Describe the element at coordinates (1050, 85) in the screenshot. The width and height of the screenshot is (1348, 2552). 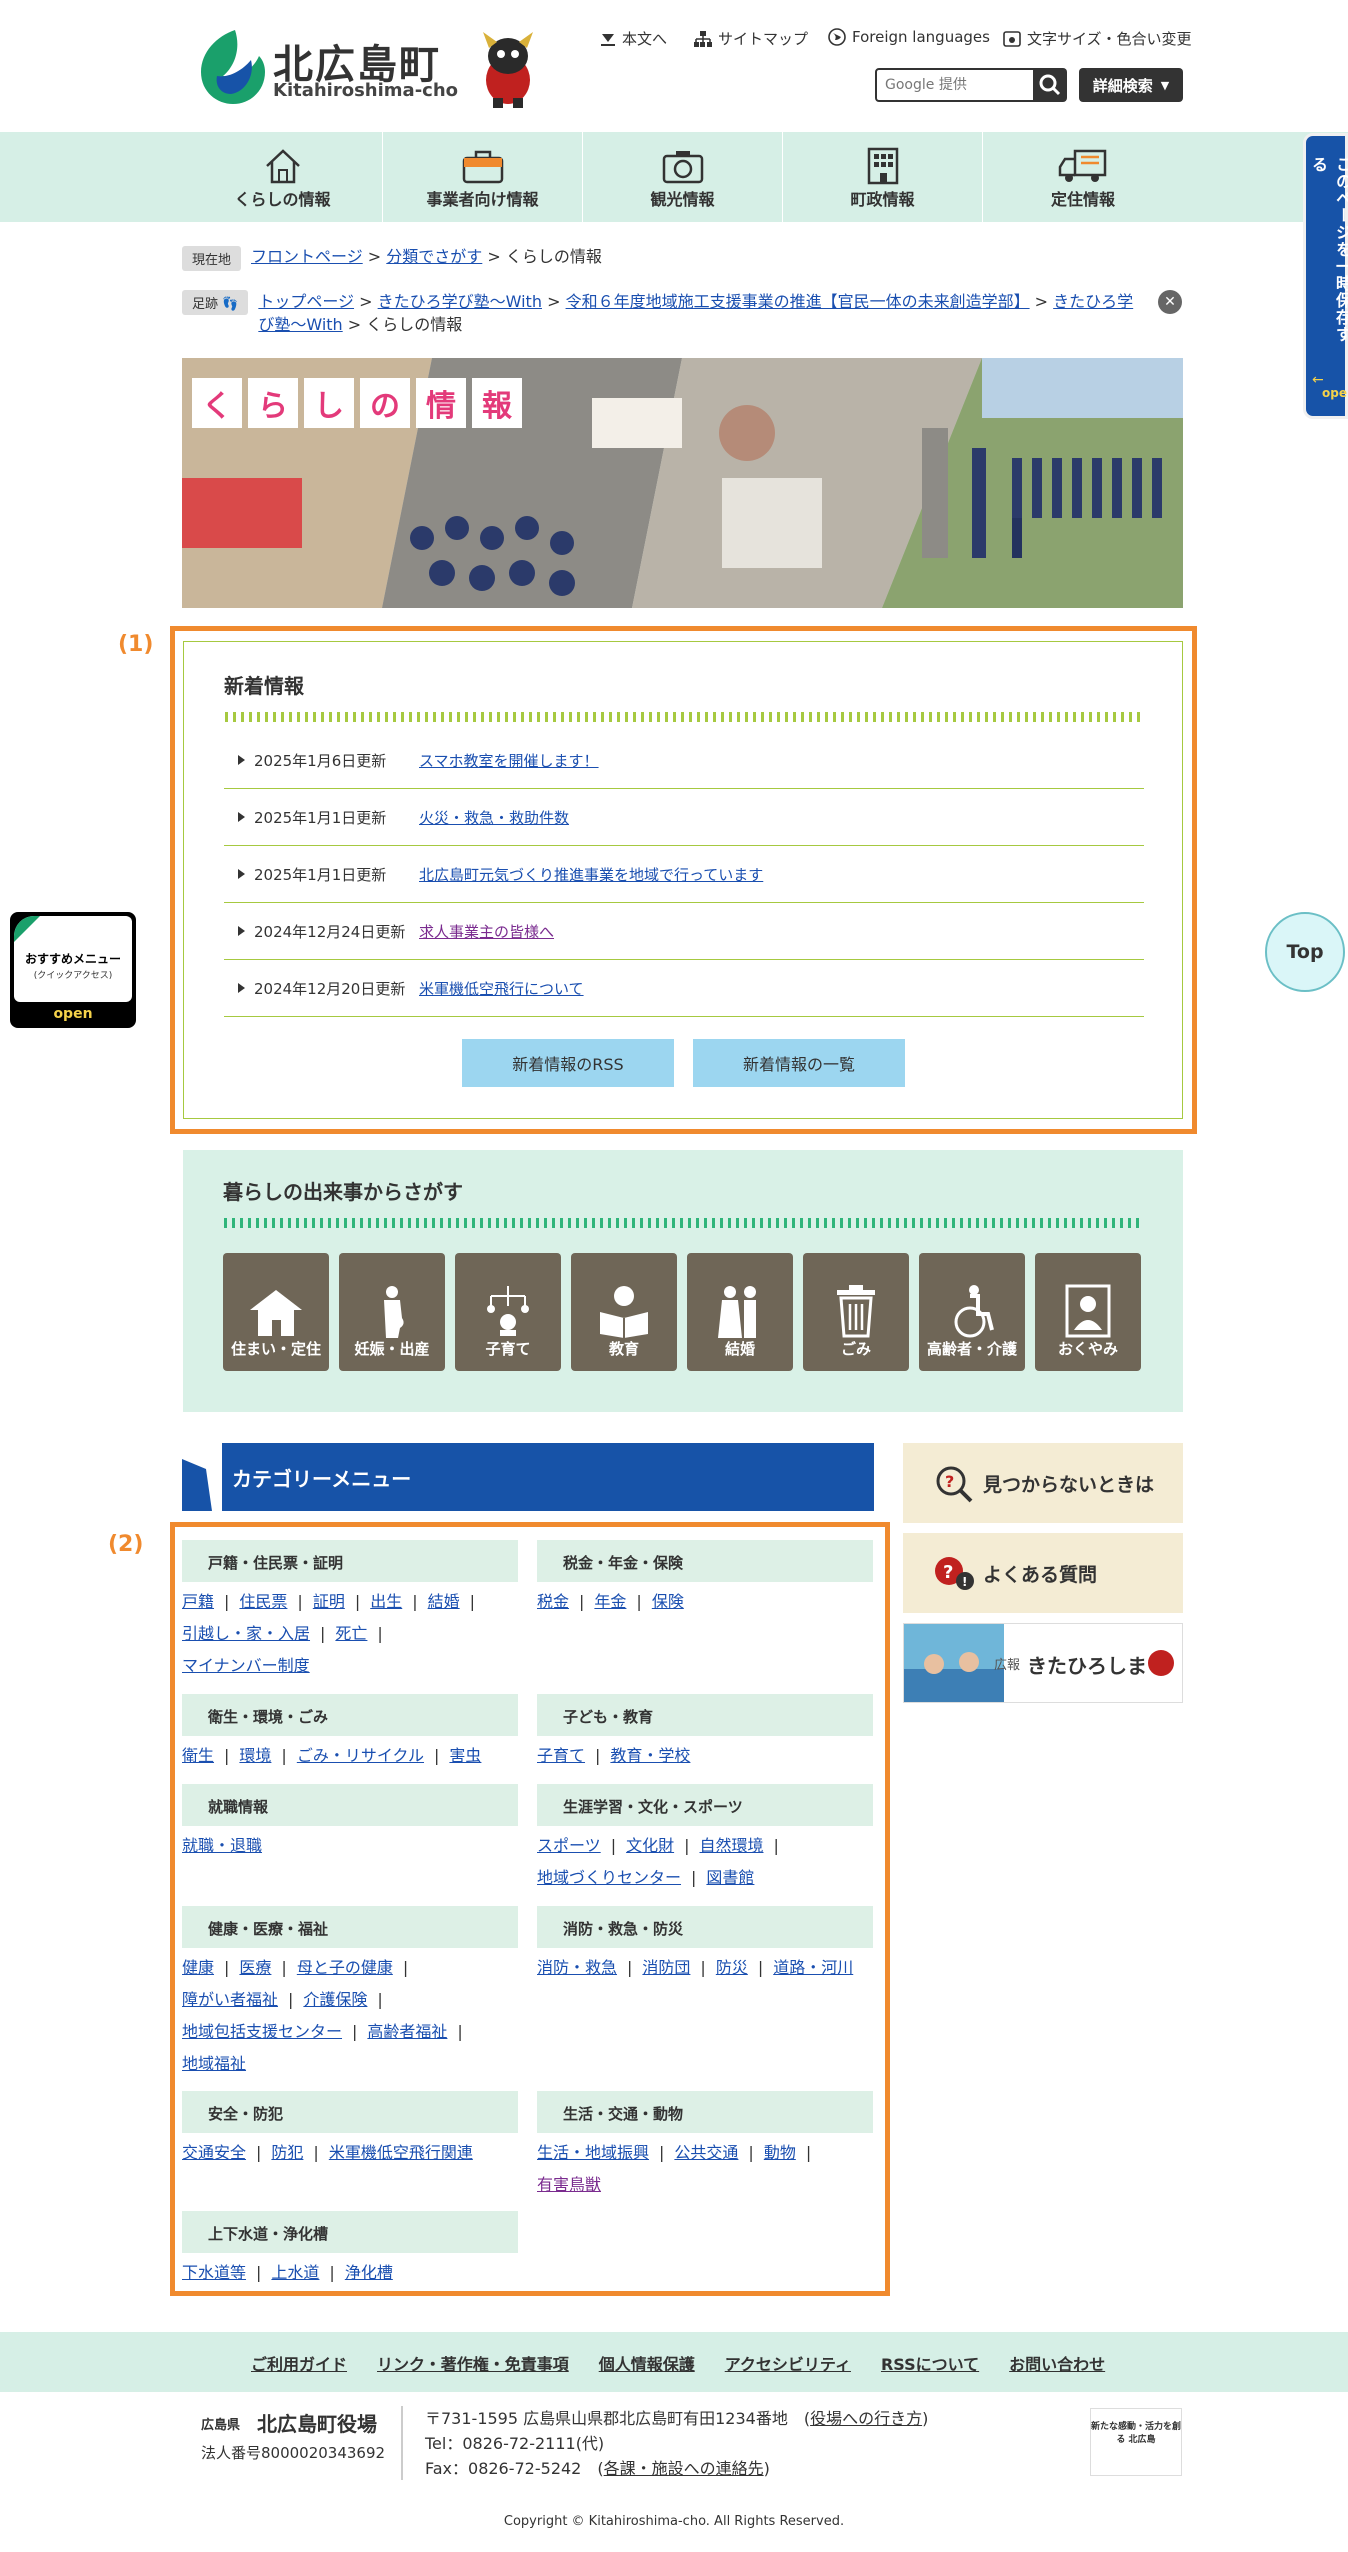
I see `search-button` at that location.